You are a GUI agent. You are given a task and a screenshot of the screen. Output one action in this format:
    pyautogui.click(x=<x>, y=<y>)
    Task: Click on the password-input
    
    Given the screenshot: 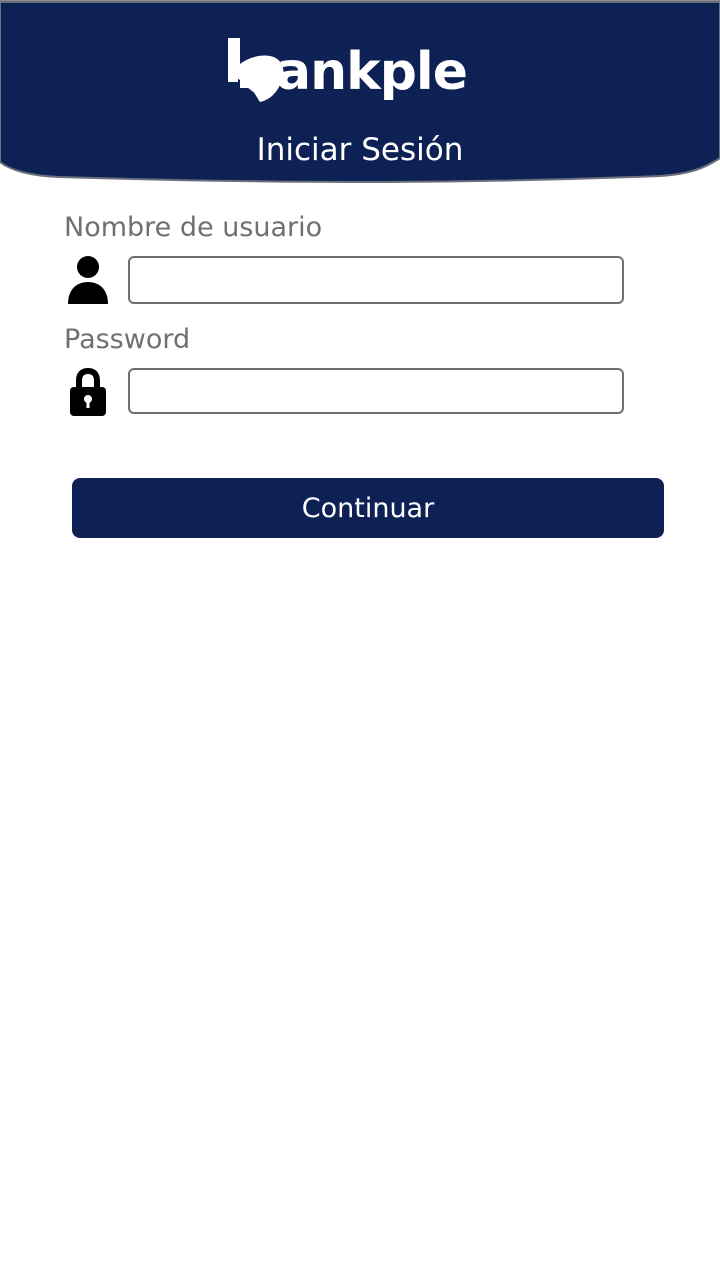 What is the action you would take?
    pyautogui.click(x=376, y=391)
    